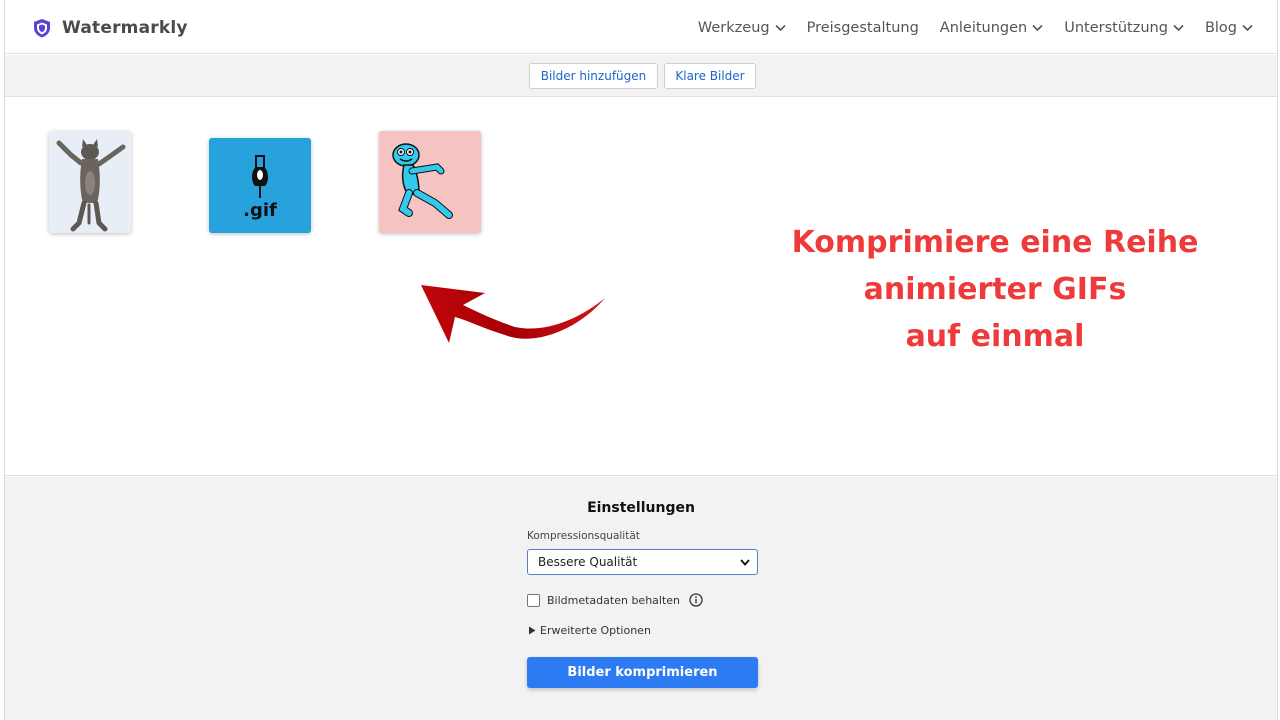  I want to click on nav-item-preisgestaltung: Preisgestaltung, so click(863, 28).